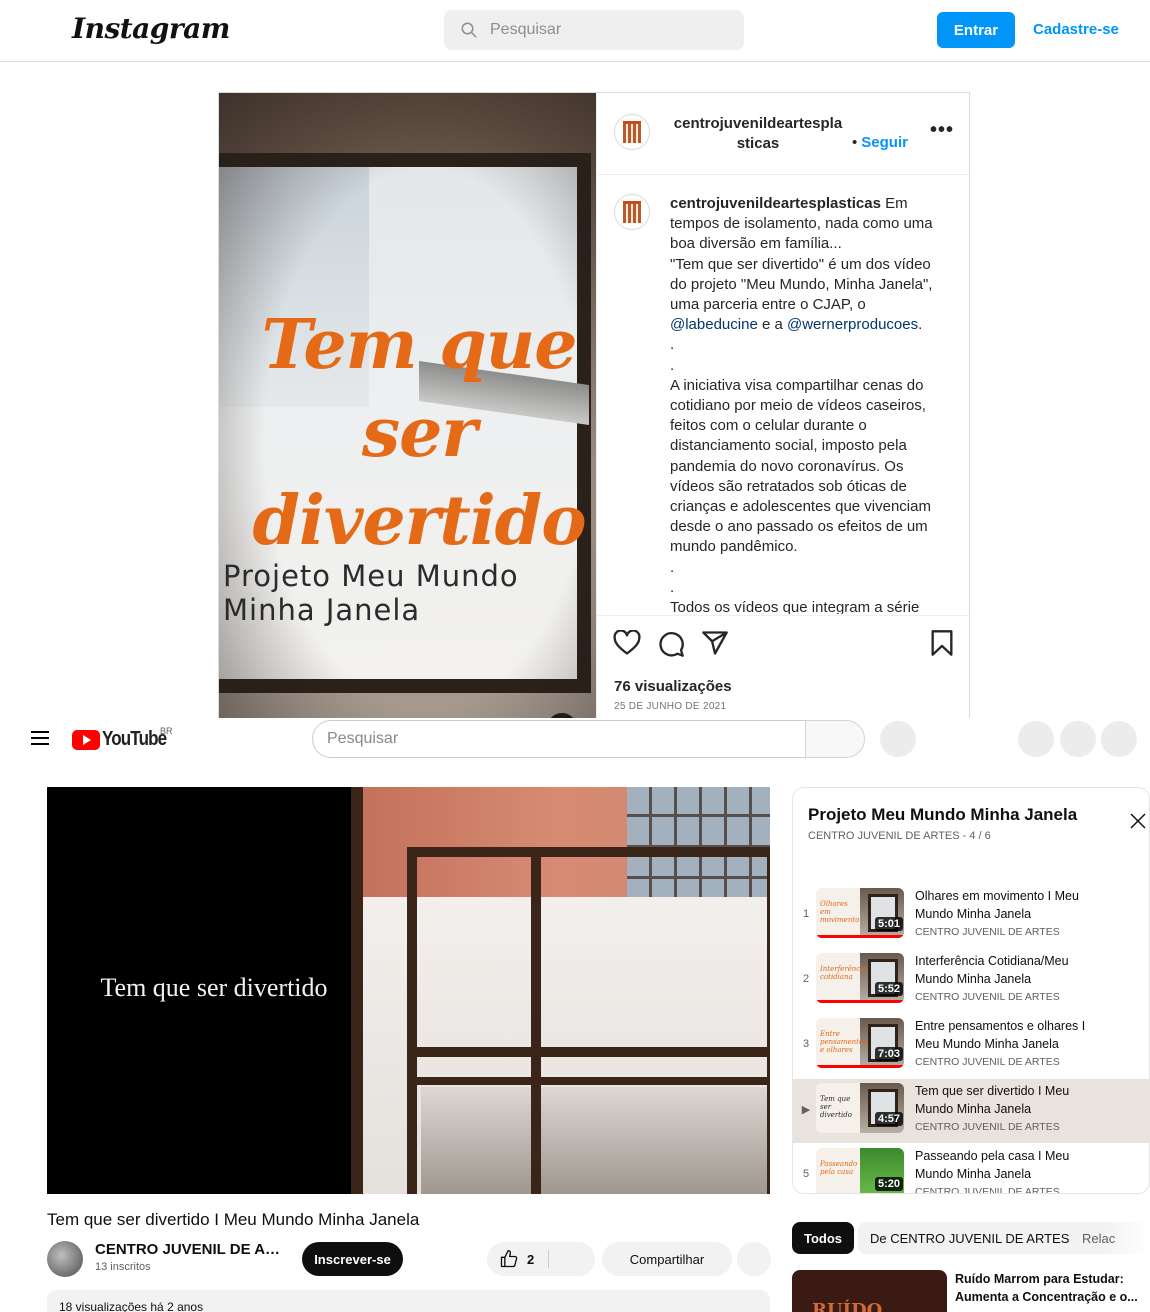 The width and height of the screenshot is (1150, 1312). I want to click on voice-search-icon, so click(898, 739).